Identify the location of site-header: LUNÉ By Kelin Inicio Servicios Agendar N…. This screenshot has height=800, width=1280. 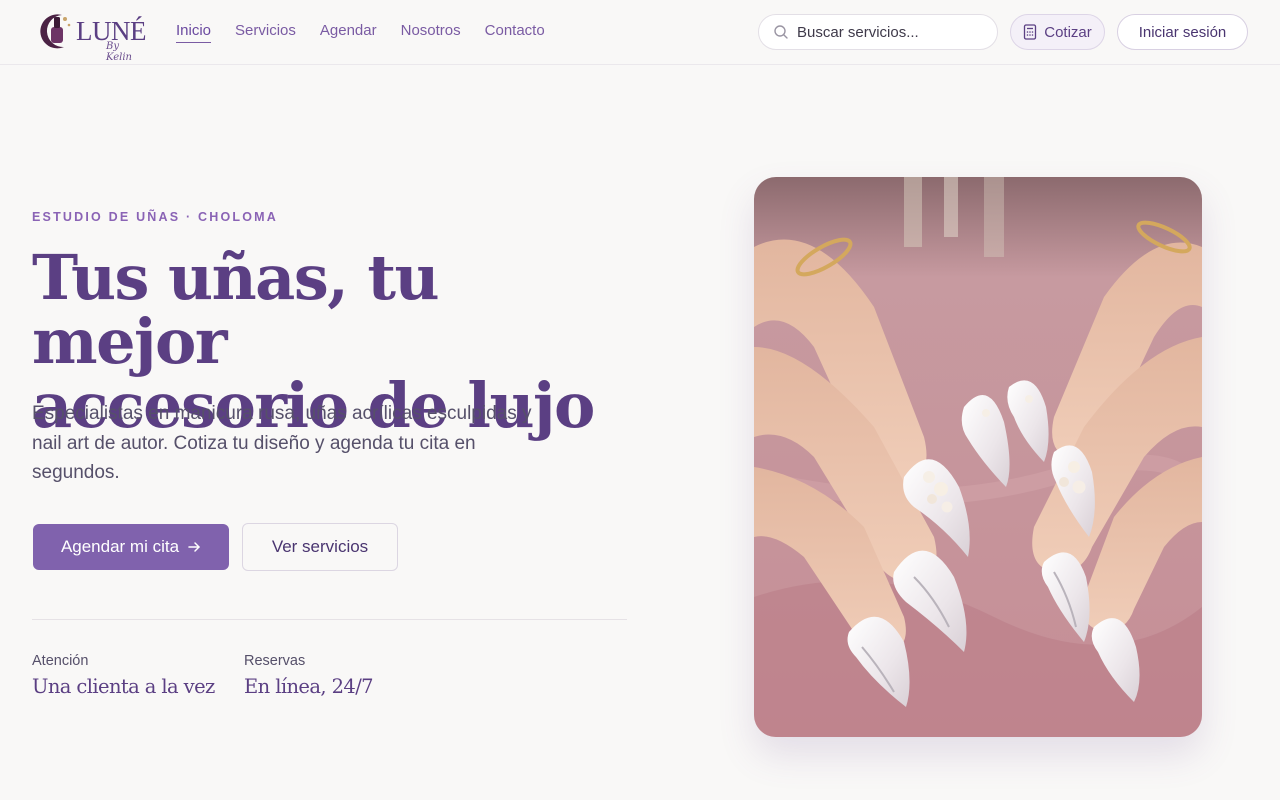
(640, 32).